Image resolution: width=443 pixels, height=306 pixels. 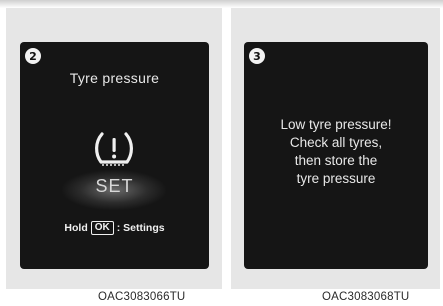 I want to click on set-label: SET, so click(x=114, y=186).